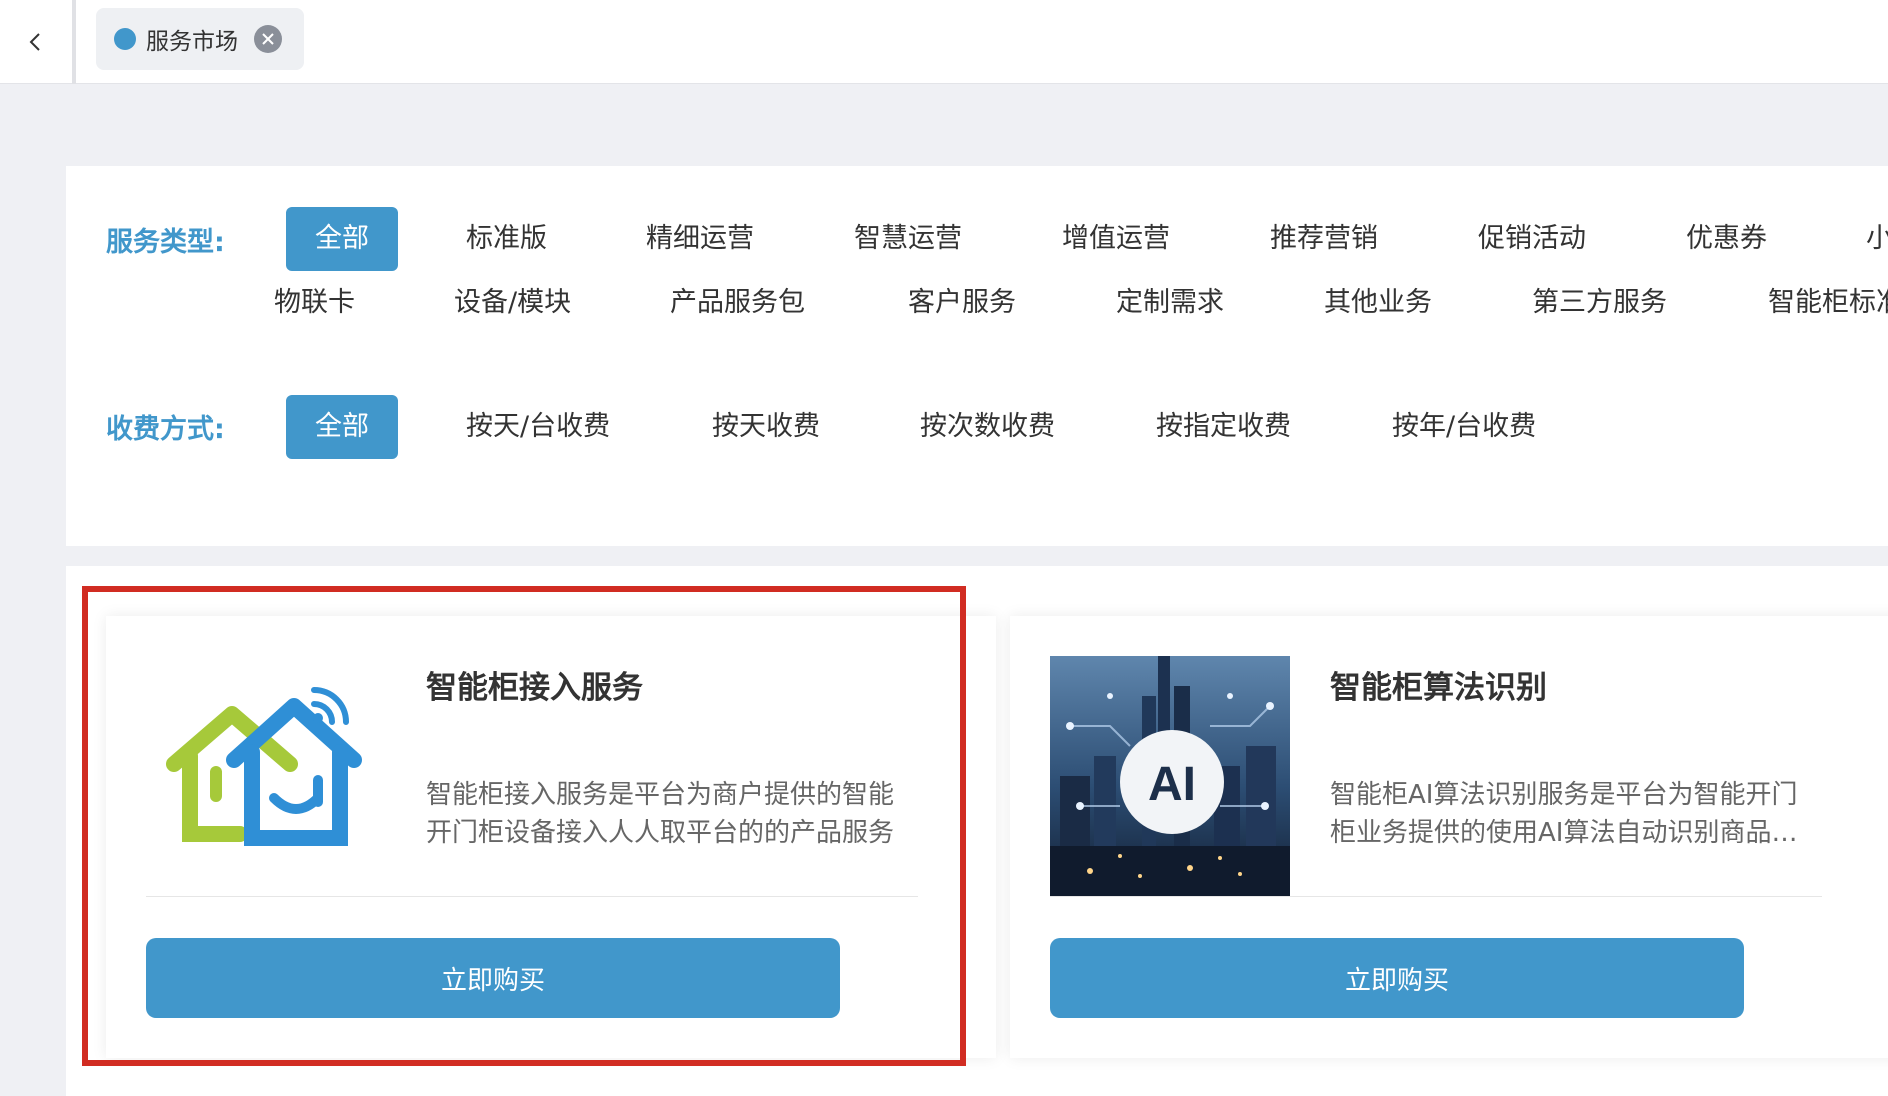 Image resolution: width=1888 pixels, height=1096 pixels. I want to click on service-type-chip-other: 其他业务, so click(1378, 303).